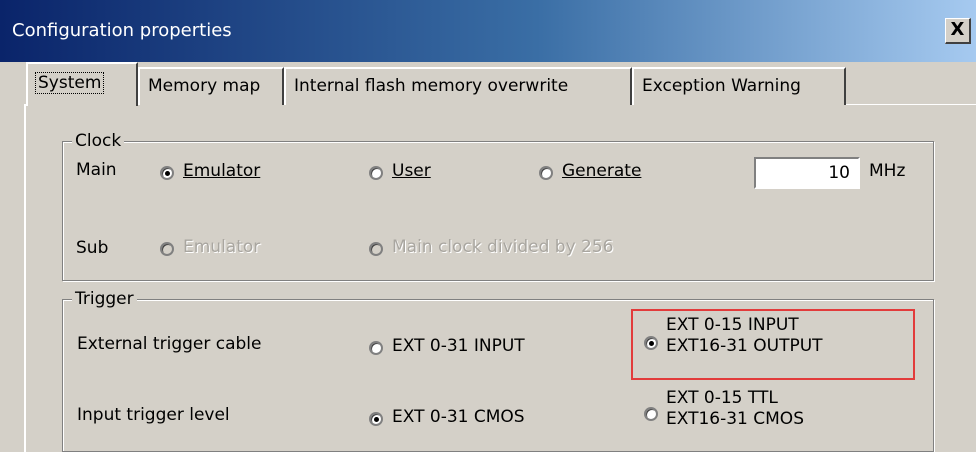 This screenshot has height=452, width=976. I want to click on input-trigger-level-label: Input trigger level, so click(153, 415).